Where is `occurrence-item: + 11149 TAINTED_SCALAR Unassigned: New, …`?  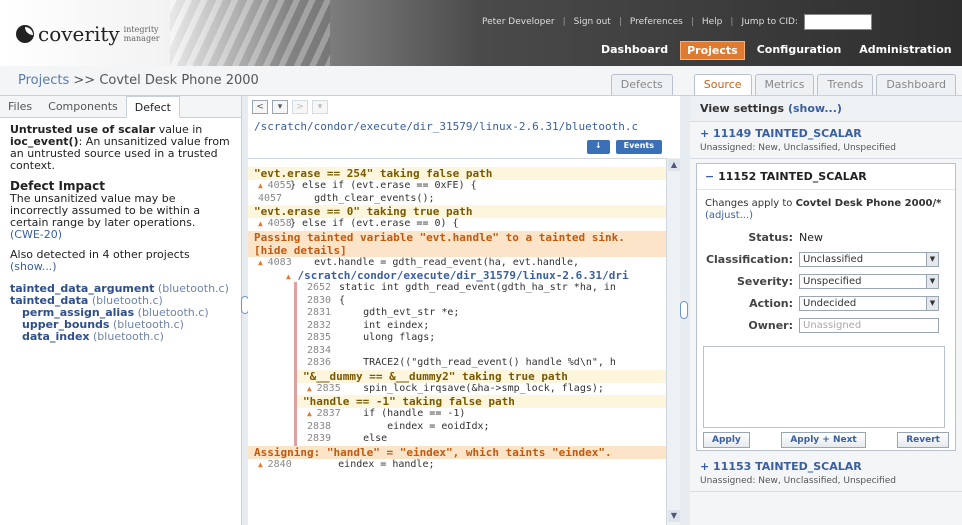 occurrence-item: + 11149 TAINTED_SCALAR Unassigned: New, … is located at coordinates (826, 140).